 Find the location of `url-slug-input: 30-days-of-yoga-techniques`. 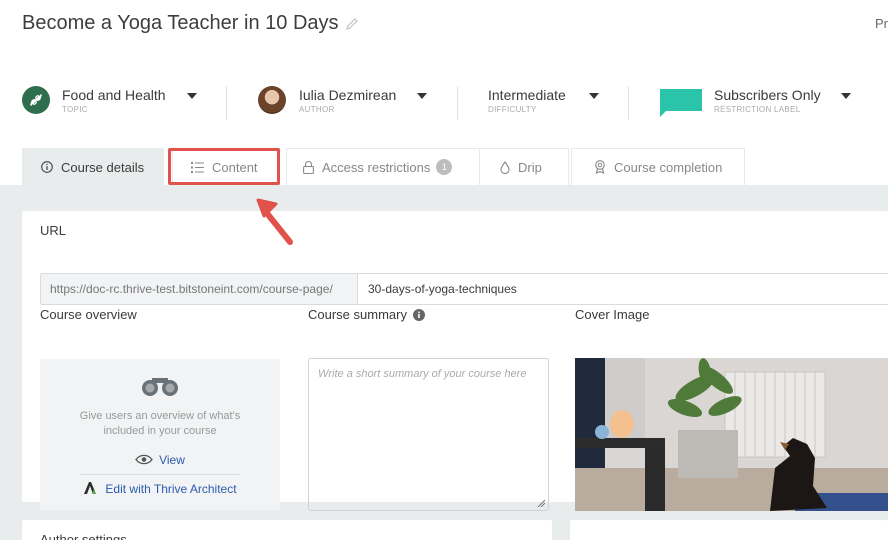

url-slug-input: 30-days-of-yoga-techniques is located at coordinates (623, 289).